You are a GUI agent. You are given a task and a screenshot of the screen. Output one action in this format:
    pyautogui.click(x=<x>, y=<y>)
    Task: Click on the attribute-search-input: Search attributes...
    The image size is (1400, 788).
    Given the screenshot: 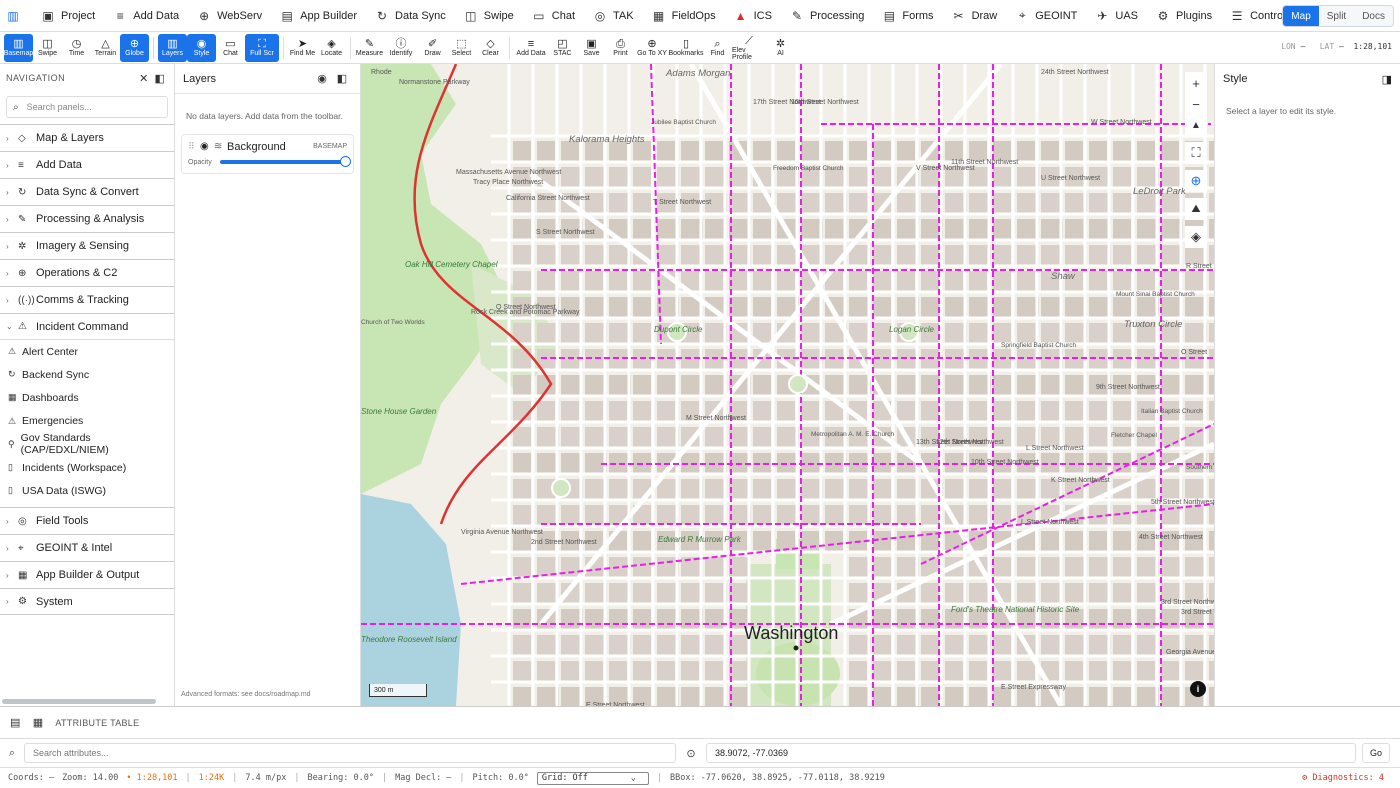 What is the action you would take?
    pyautogui.click(x=350, y=753)
    